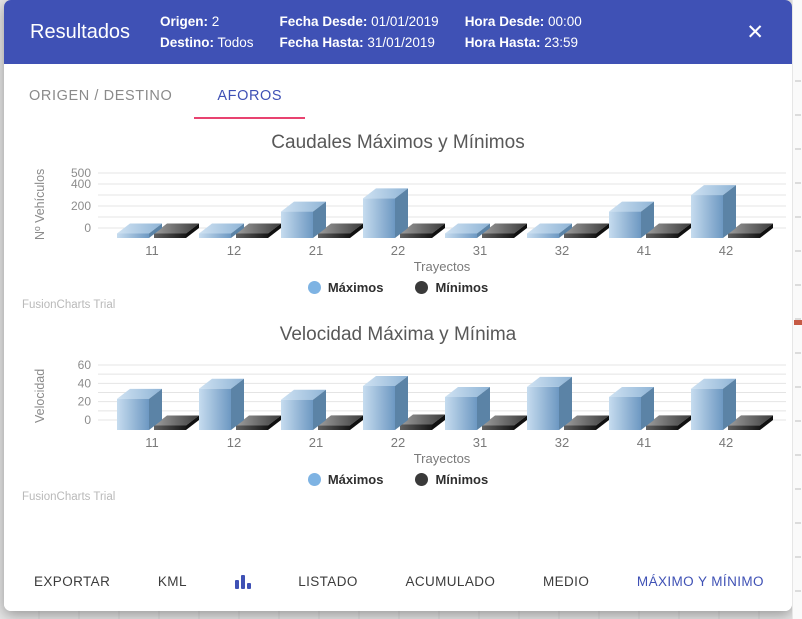 Image resolution: width=802 pixels, height=619 pixels. Describe the element at coordinates (700, 581) in the screenshot. I see `maximo-y-minimo-button: MÁXIMO Y MÍNIMO` at that location.